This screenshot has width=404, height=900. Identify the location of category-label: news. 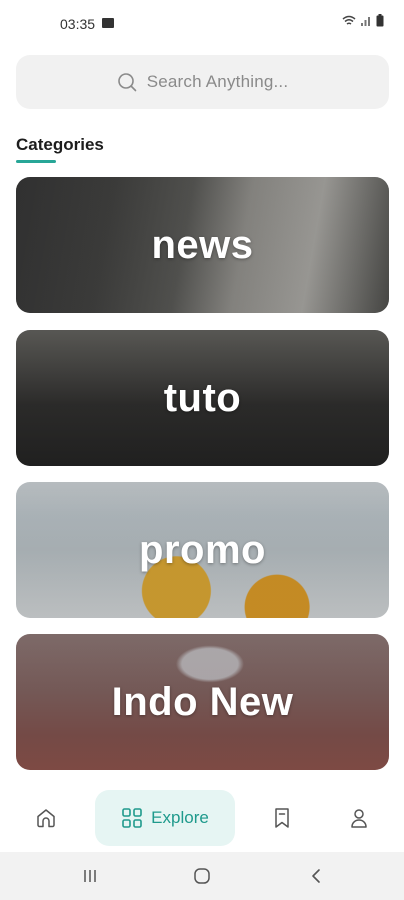
(202, 244).